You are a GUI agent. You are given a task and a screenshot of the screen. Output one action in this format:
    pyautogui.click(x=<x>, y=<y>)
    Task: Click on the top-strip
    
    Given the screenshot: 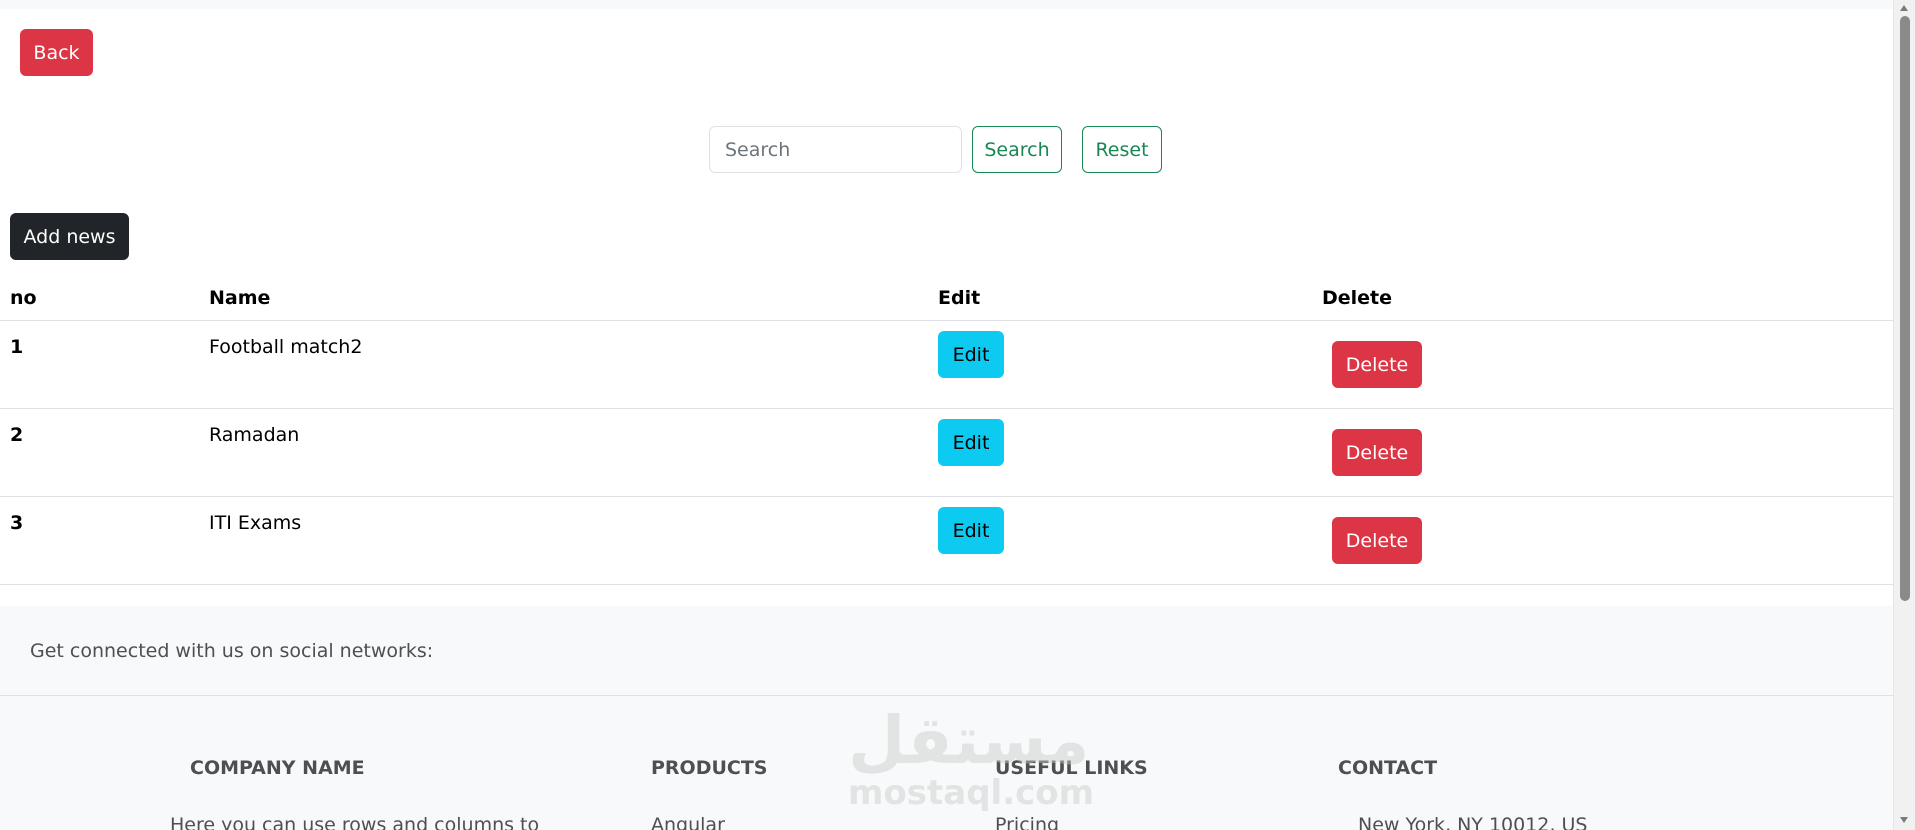 What is the action you would take?
    pyautogui.click(x=946, y=4)
    